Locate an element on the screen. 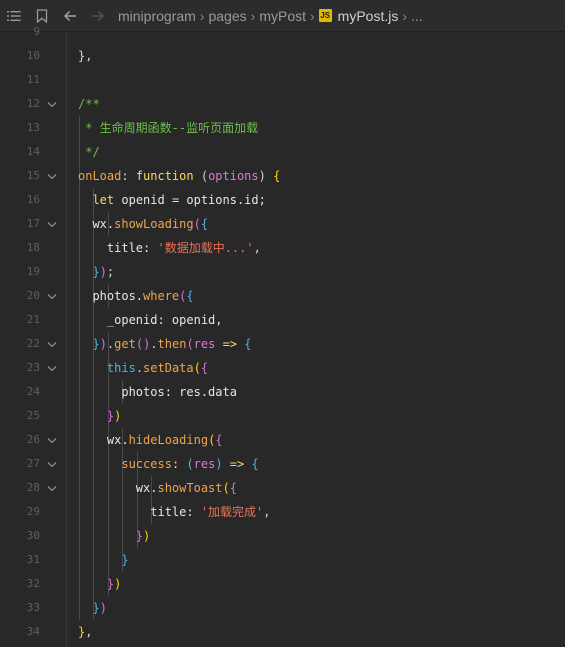 The height and width of the screenshot is (647, 565). code-line: */ is located at coordinates (321, 152).